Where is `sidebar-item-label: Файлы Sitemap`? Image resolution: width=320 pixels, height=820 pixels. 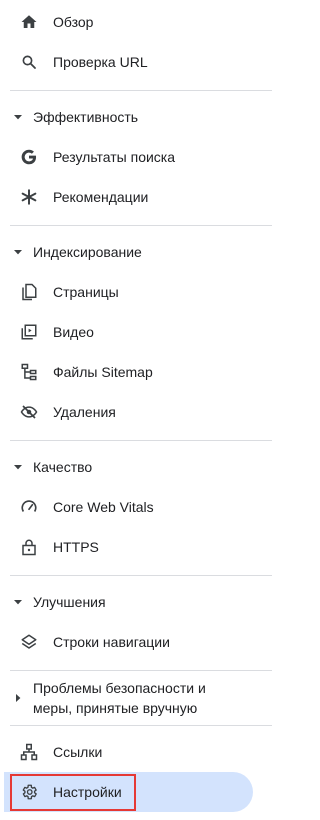
sidebar-item-label: Файлы Sitemap is located at coordinates (103, 372).